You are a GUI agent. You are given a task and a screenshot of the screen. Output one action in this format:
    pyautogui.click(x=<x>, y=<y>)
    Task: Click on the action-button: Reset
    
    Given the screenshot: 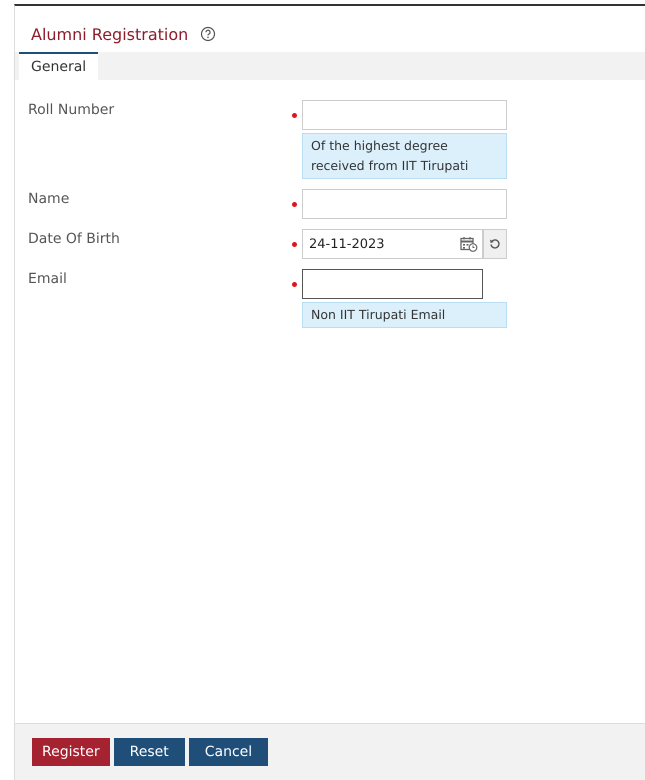 What is the action you would take?
    pyautogui.click(x=149, y=752)
    